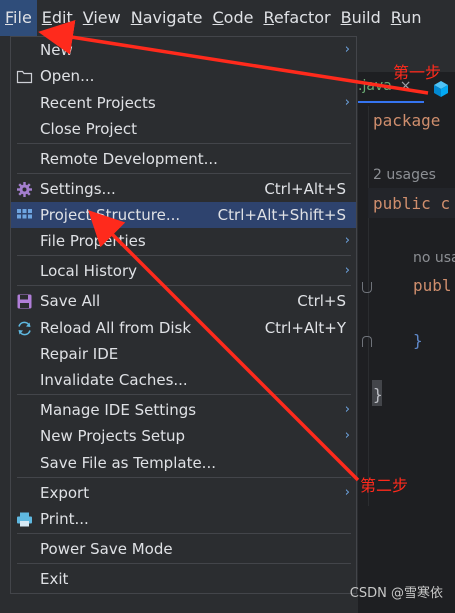 The height and width of the screenshot is (613, 455). Describe the element at coordinates (233, 57) in the screenshot. I see `arrow-step1` at that location.